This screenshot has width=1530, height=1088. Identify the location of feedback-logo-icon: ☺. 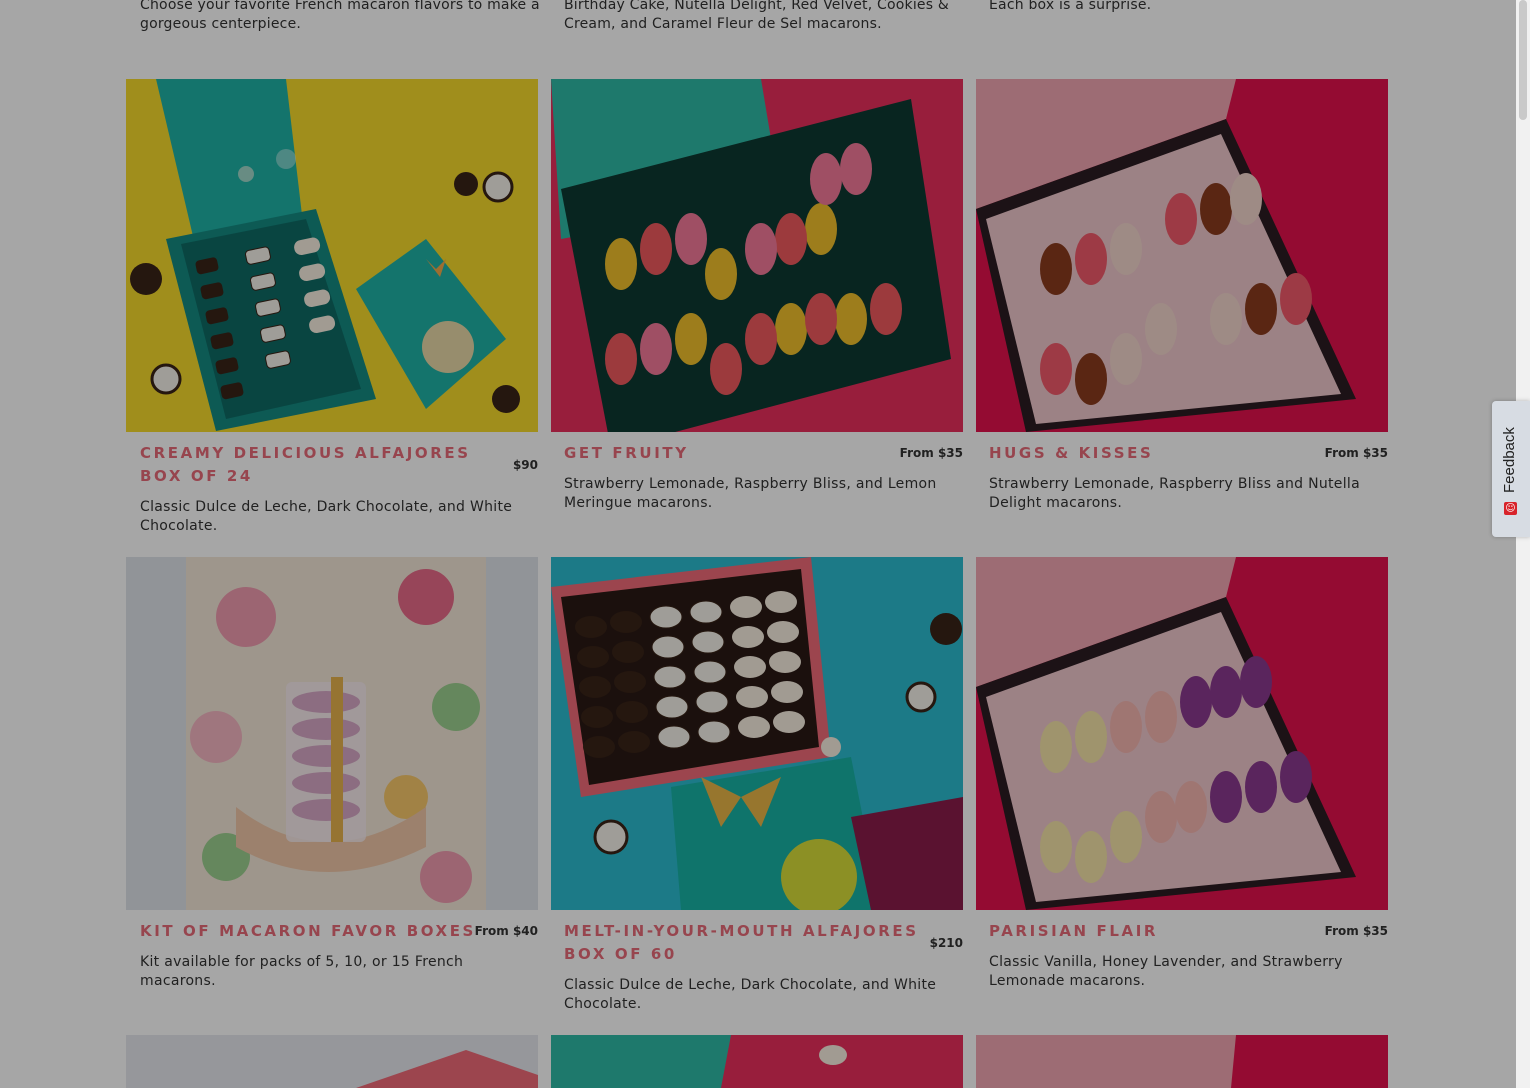
(1510, 508).